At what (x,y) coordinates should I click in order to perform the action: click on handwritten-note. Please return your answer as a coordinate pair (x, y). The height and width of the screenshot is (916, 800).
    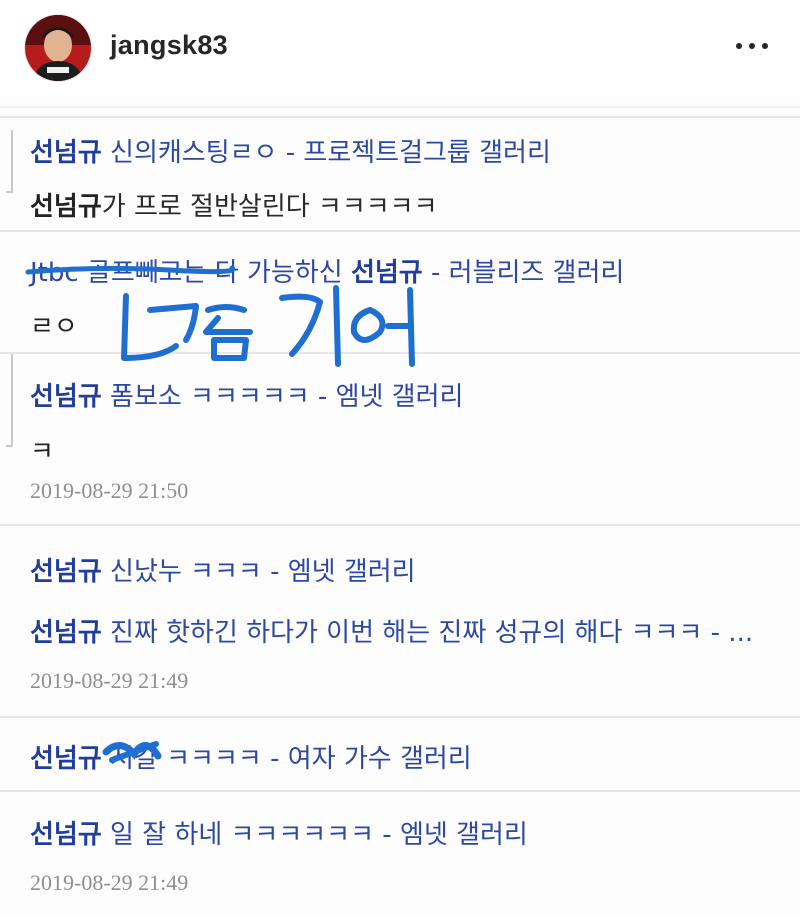
    Looking at the image, I should click on (268, 326).